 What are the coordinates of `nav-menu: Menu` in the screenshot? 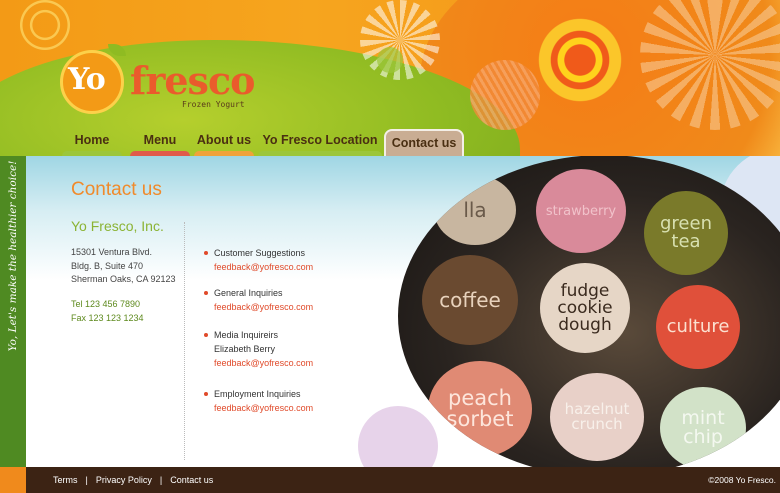 It's located at (160, 142).